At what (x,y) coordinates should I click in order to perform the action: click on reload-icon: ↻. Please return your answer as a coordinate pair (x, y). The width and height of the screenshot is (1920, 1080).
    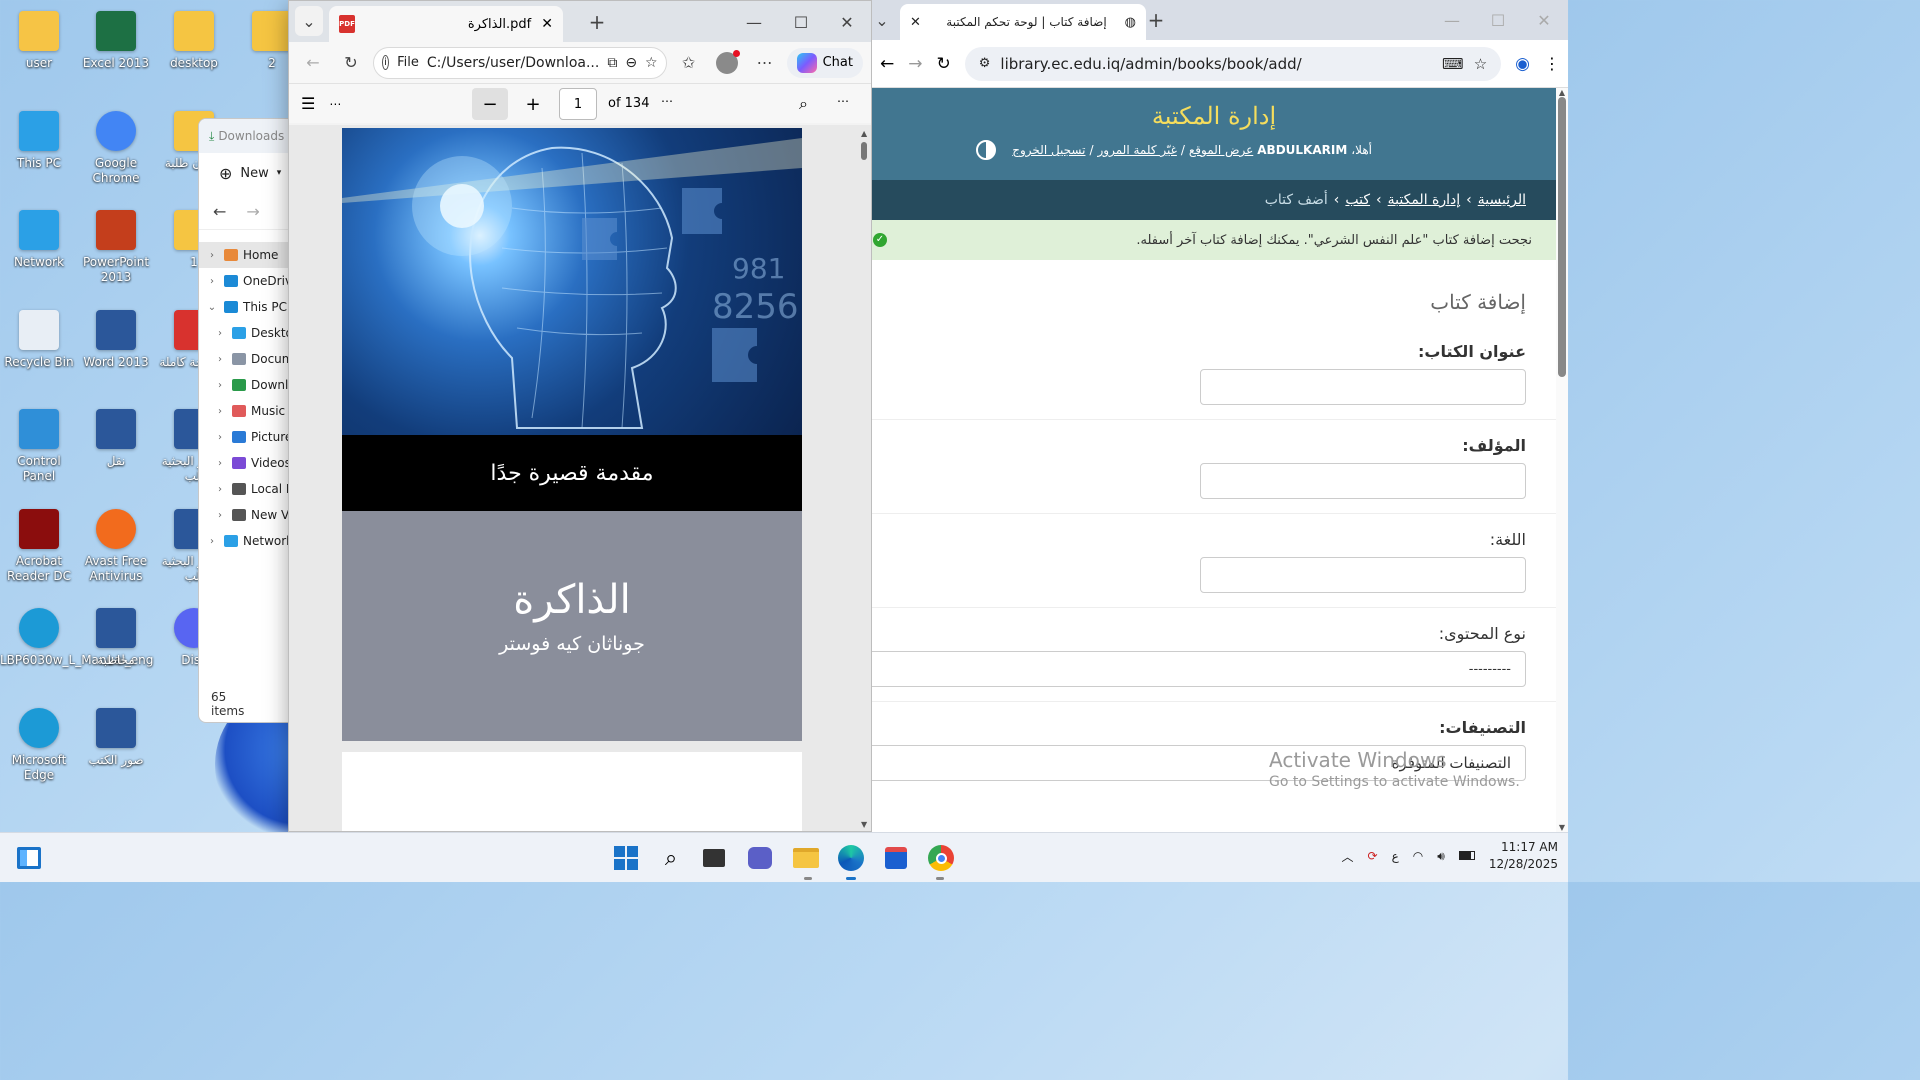
    Looking at the image, I should click on (944, 64).